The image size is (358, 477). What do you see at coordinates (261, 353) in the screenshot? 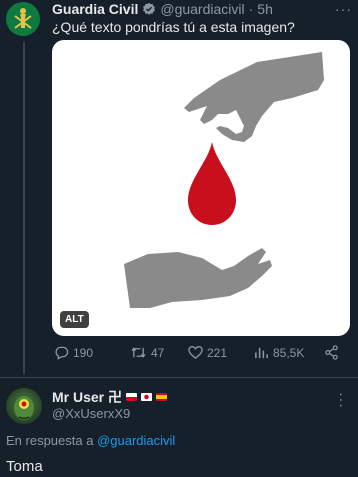
I see `views-chart-icon` at bounding box center [261, 353].